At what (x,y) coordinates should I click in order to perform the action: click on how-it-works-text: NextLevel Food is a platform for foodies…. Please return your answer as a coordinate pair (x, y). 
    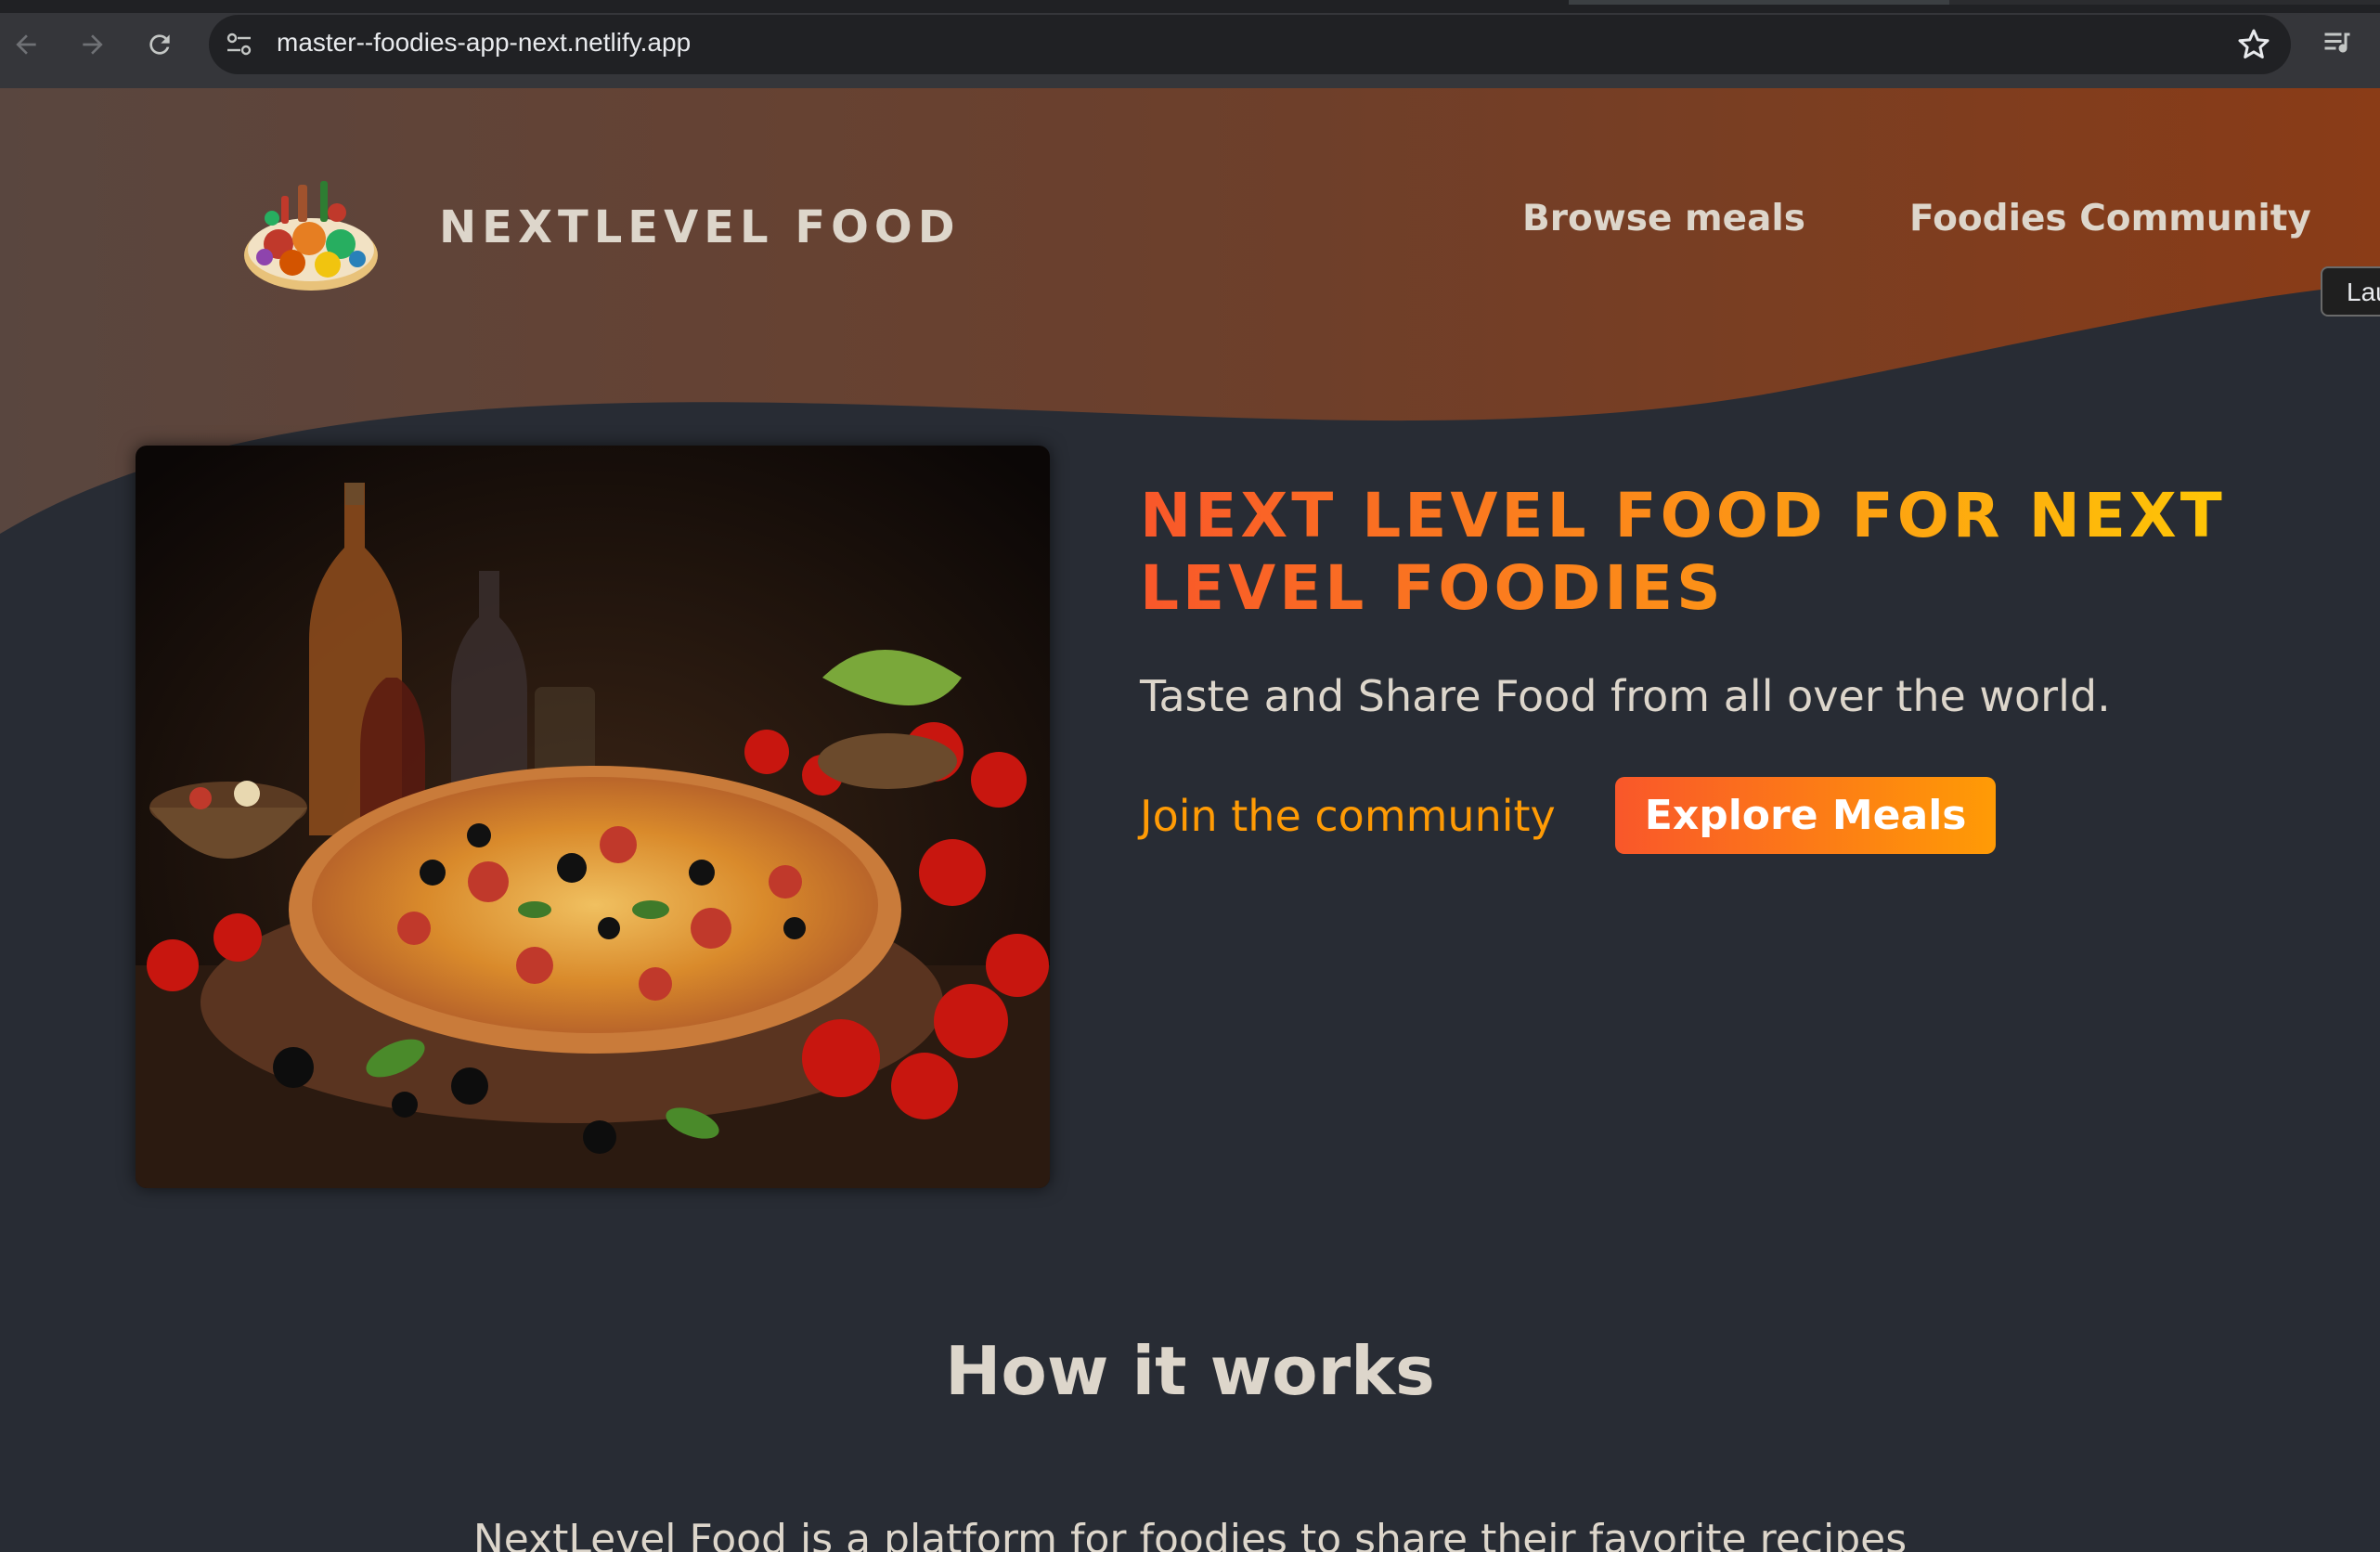
    Looking at the image, I should click on (1190, 1534).